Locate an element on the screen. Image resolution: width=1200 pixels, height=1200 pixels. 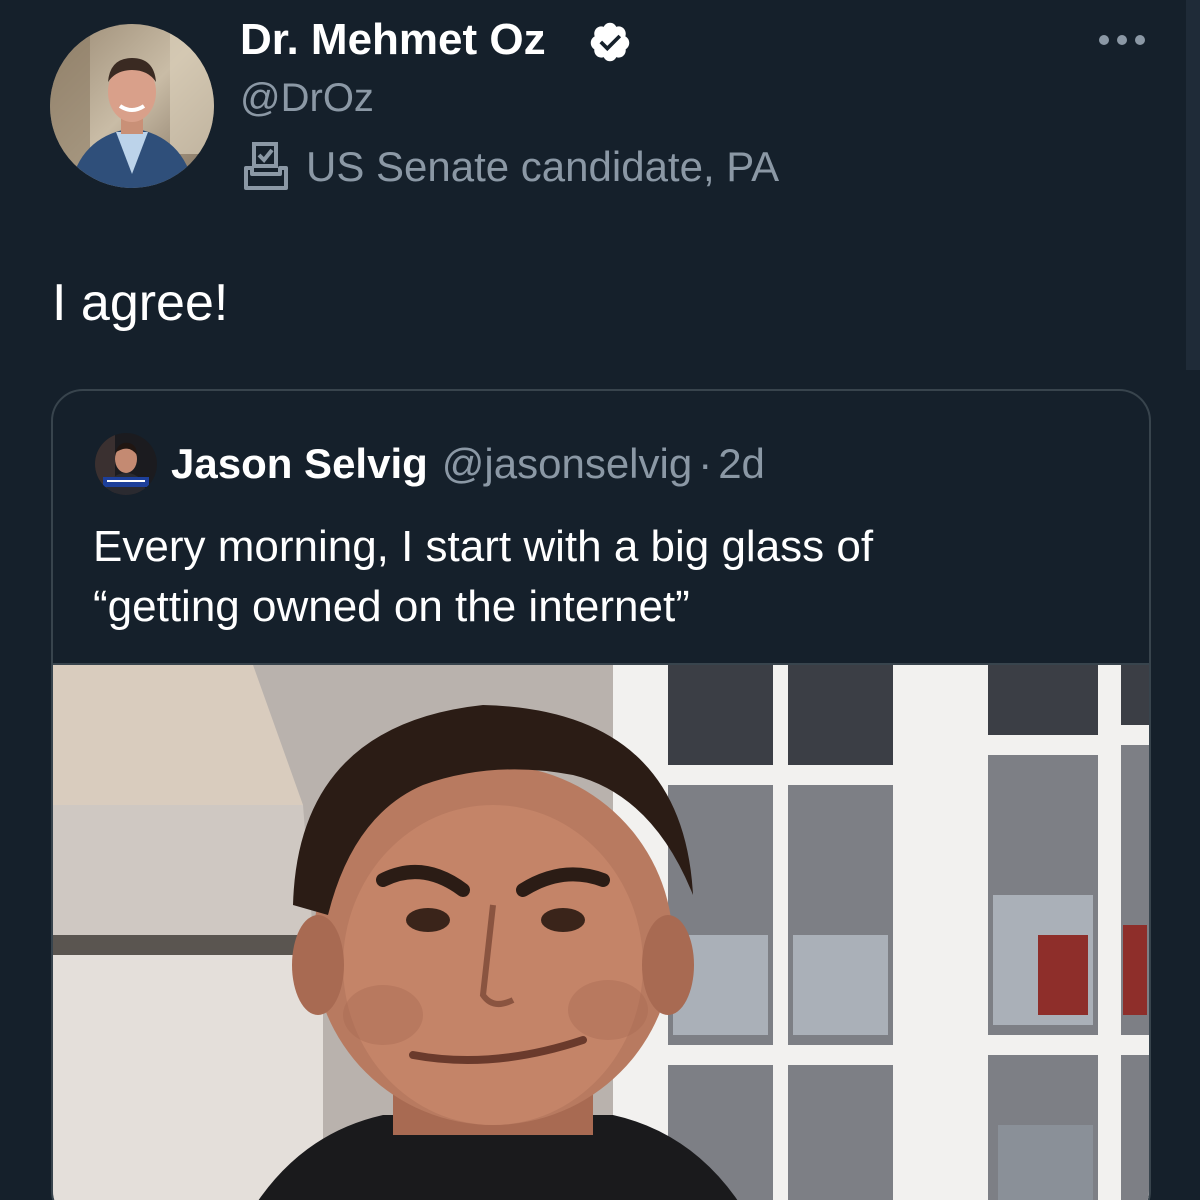
quoted-tweet-time: 2d is located at coordinates (741, 463).